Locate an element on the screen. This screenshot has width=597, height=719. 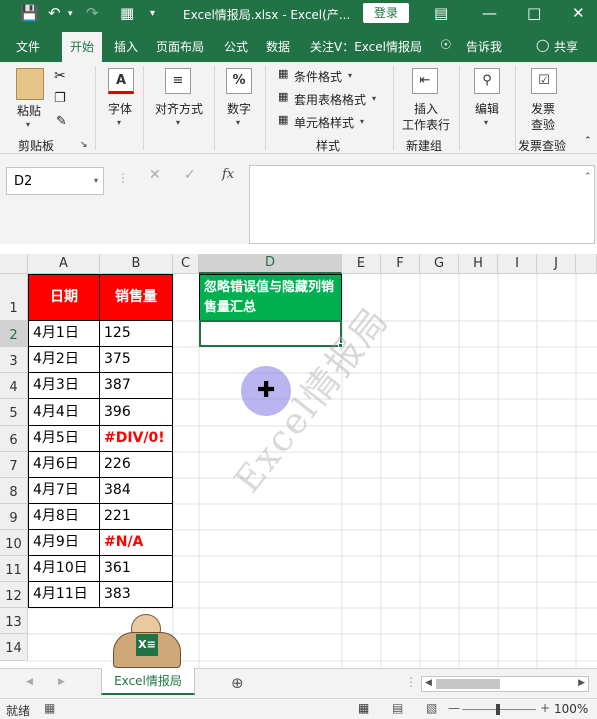
table-row-7-date: 4月7日 is located at coordinates (64, 490).